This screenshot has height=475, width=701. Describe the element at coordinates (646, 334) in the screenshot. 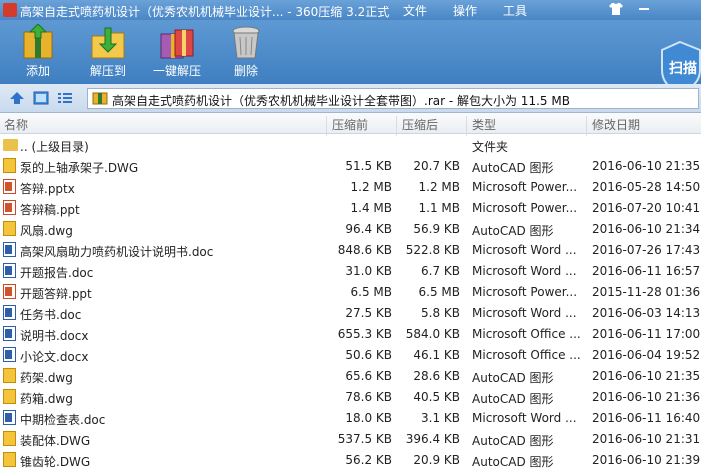

I see `file-date: 2016-06-11 17:00` at that location.